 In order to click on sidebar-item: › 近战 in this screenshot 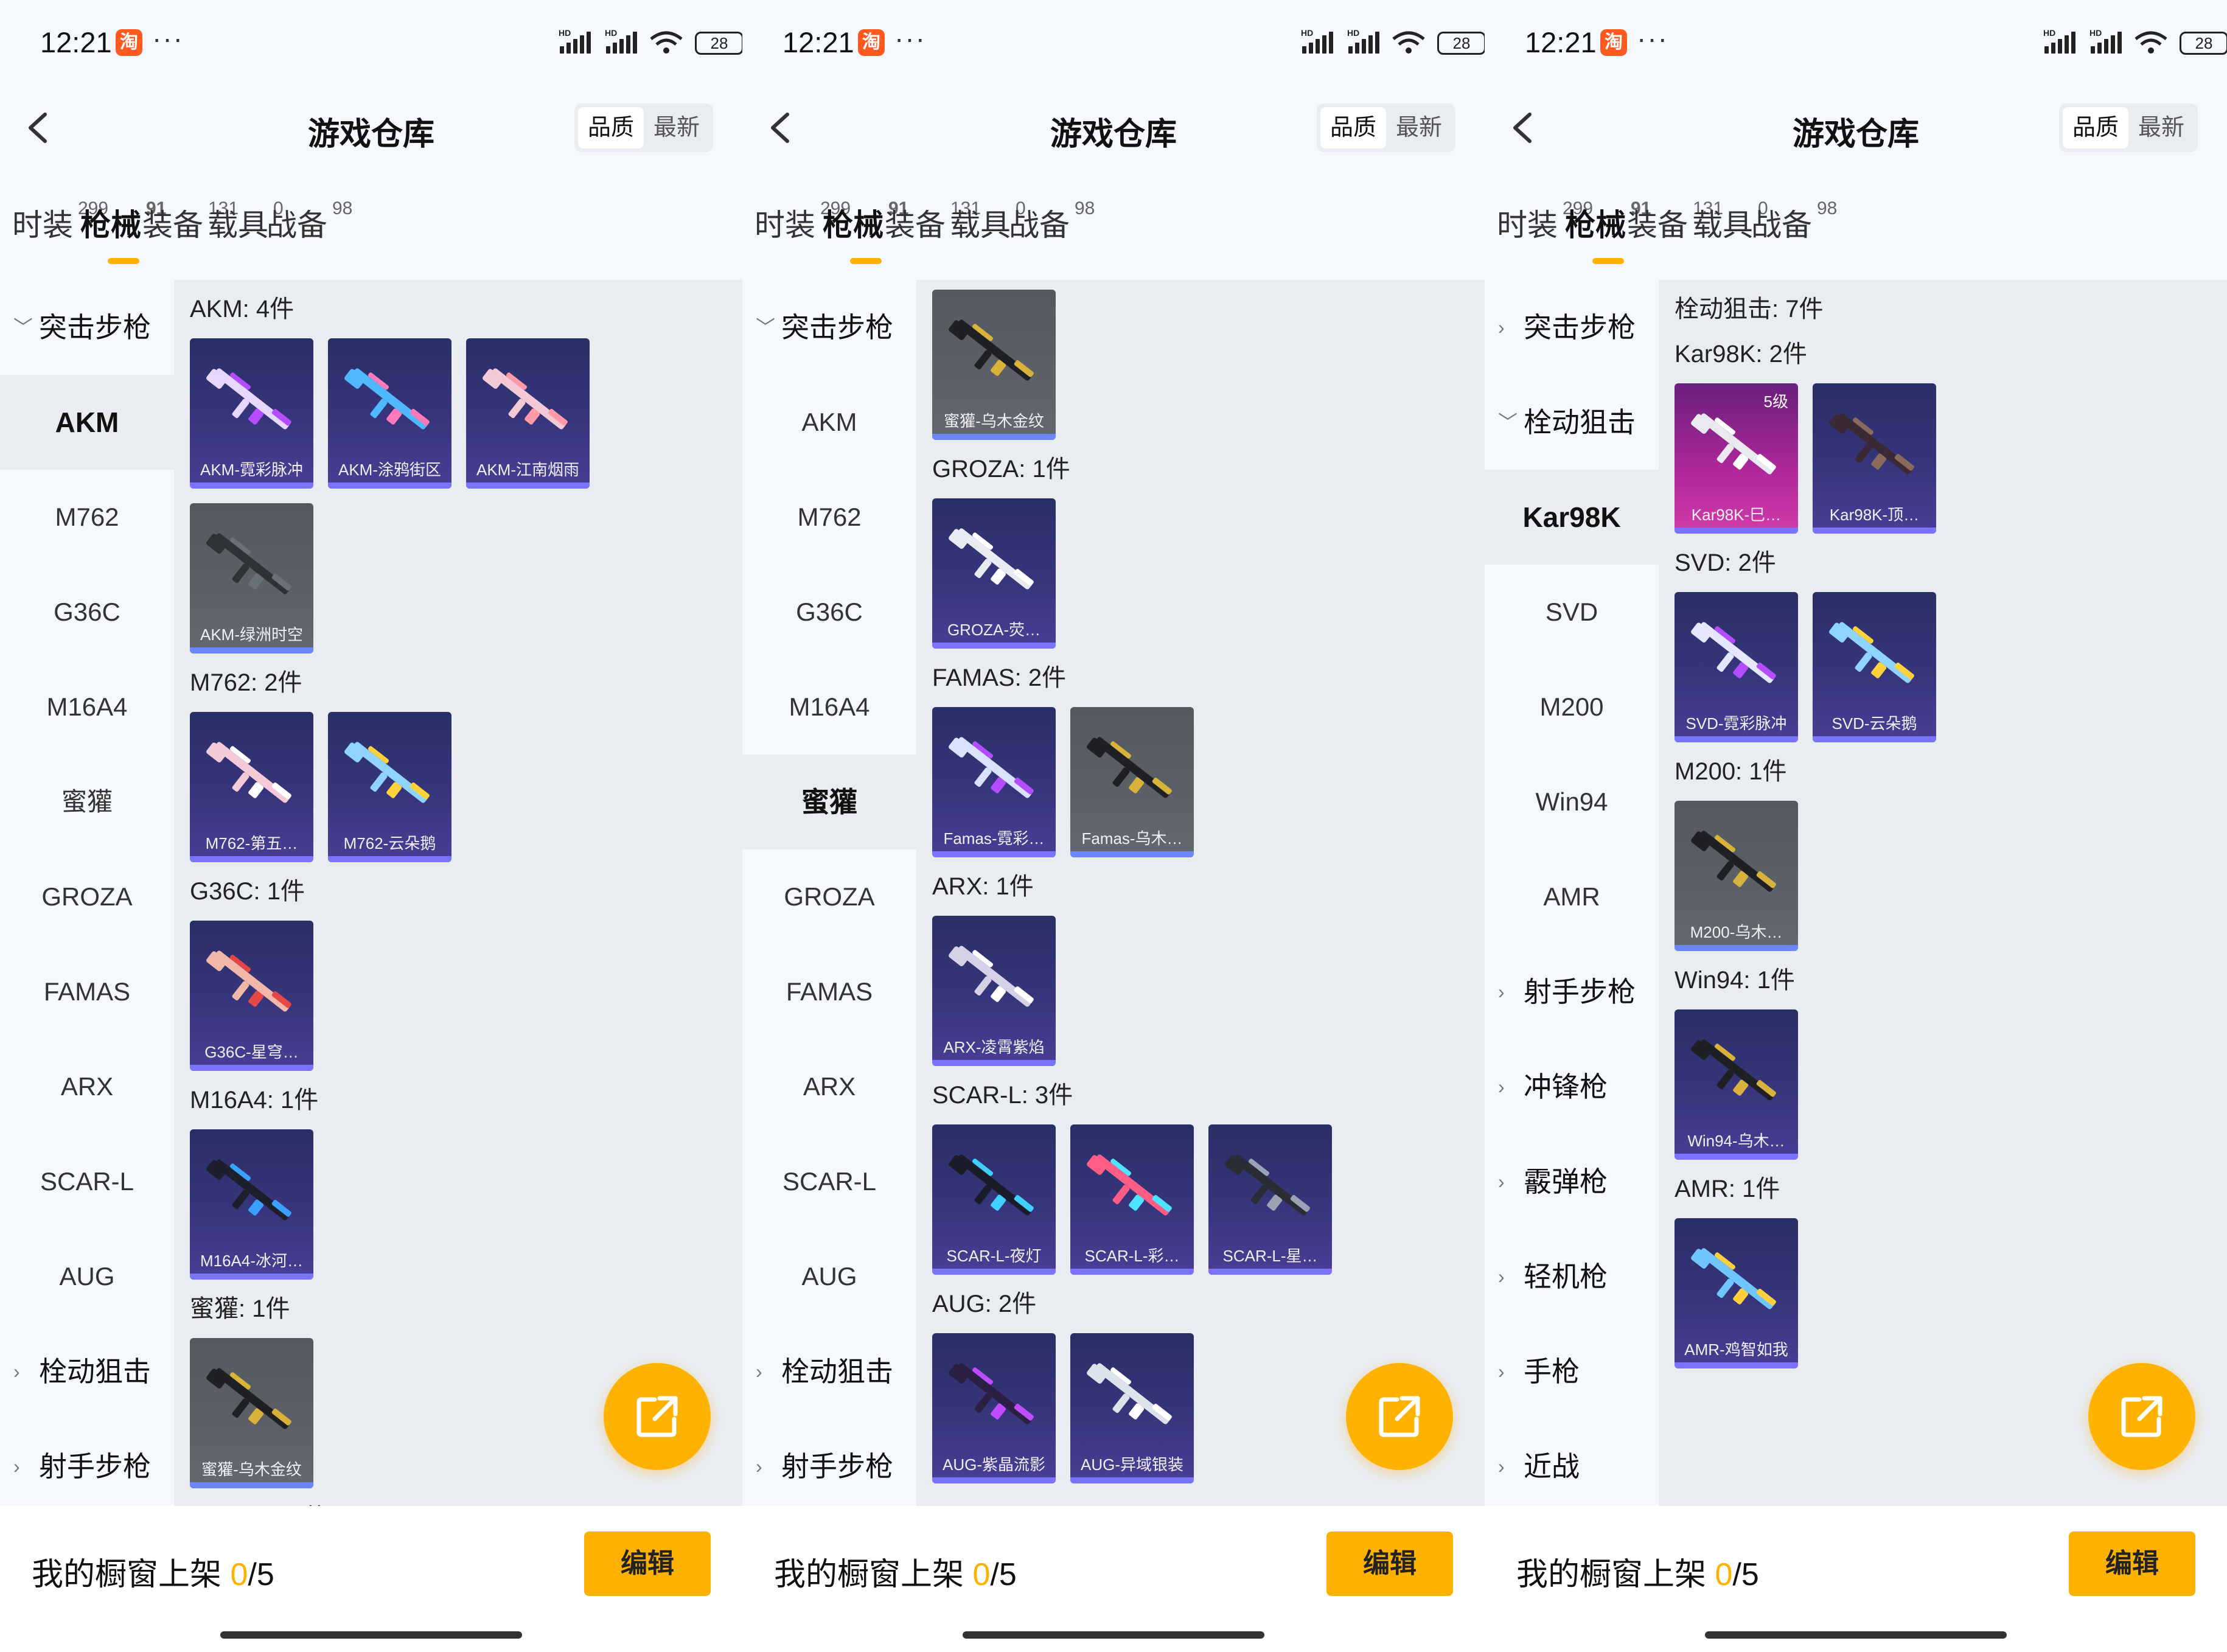, I will do `click(1572, 1462)`.